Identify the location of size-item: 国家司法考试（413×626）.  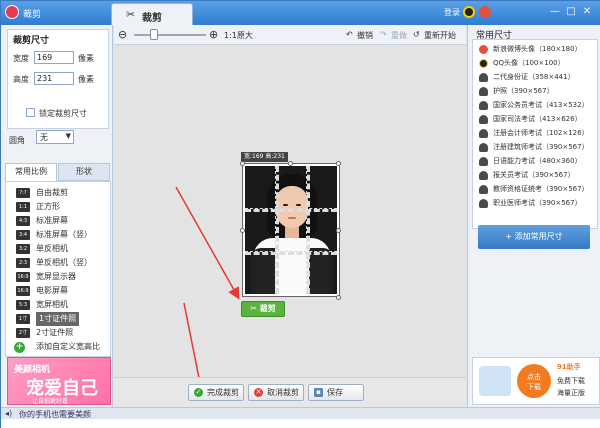
(536, 119).